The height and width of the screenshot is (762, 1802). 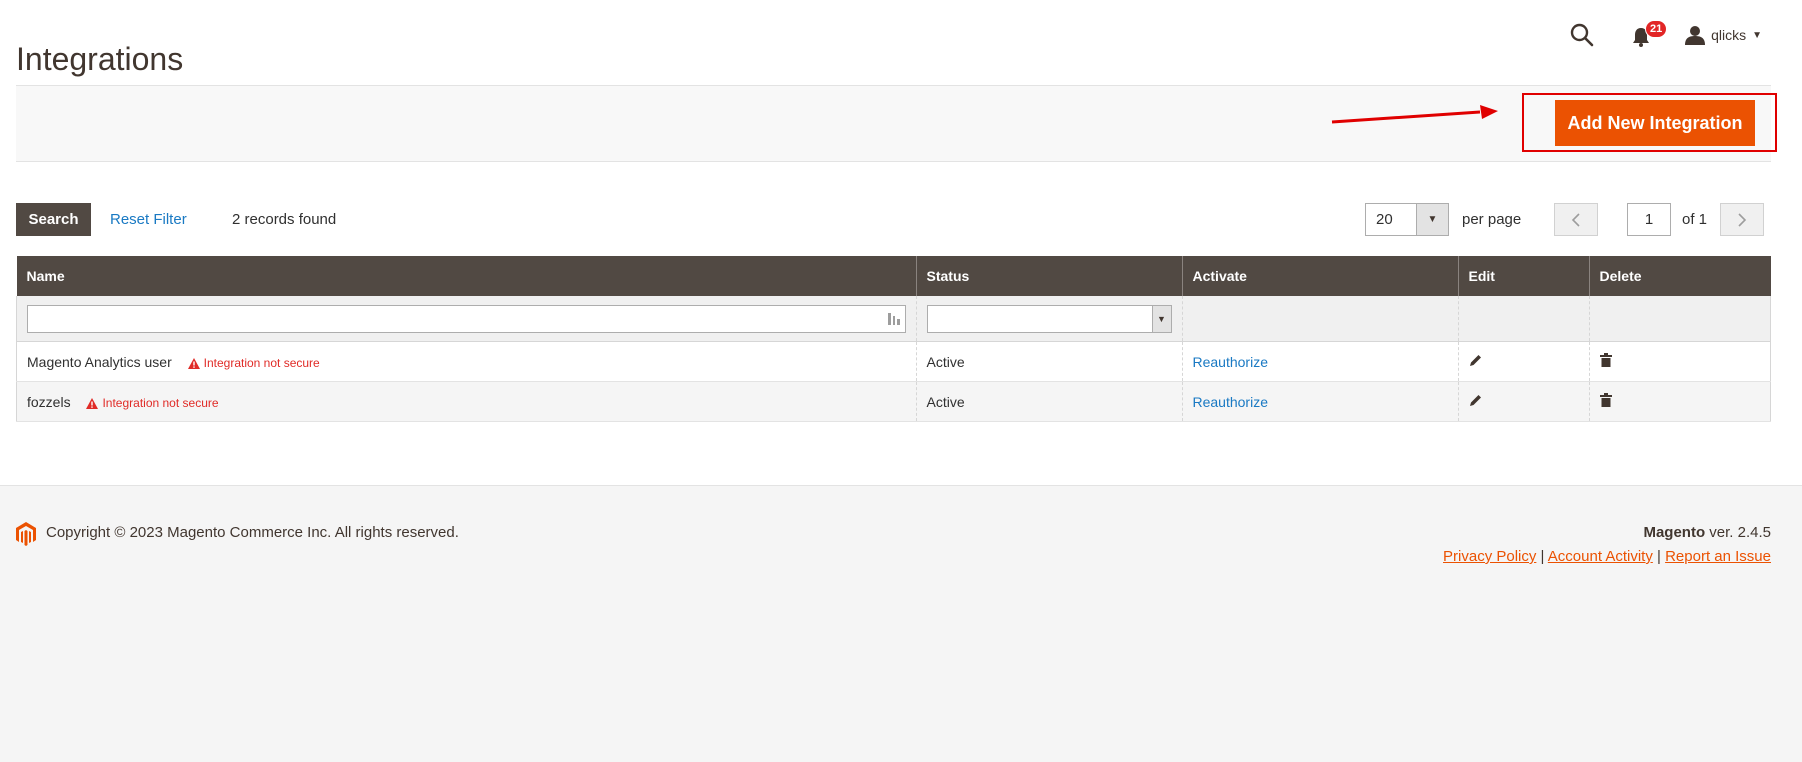 I want to click on next-page-button, so click(x=1742, y=219).